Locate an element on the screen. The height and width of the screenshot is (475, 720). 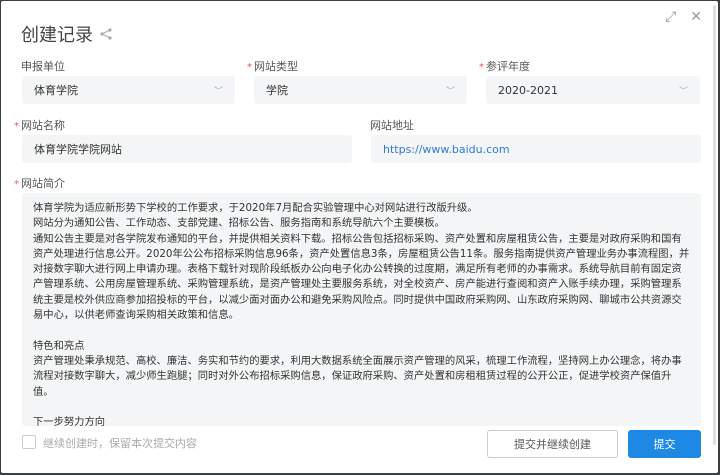
intro-line: 值。 is located at coordinates (43, 391).